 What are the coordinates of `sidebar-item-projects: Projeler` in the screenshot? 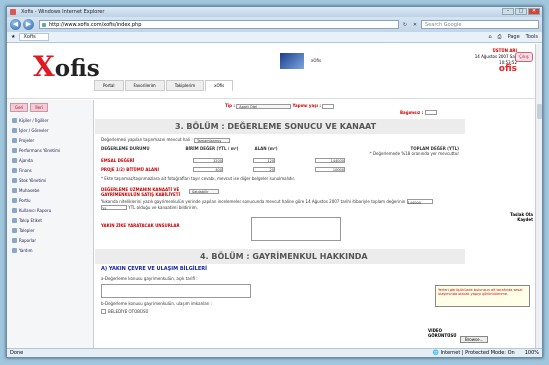 It's located at (50, 140).